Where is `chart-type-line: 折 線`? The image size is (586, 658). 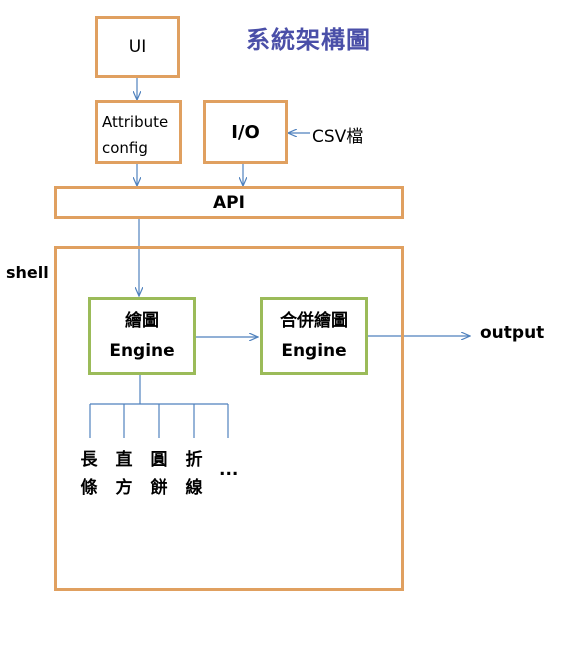
chart-type-line: 折 線 is located at coordinates (194, 474).